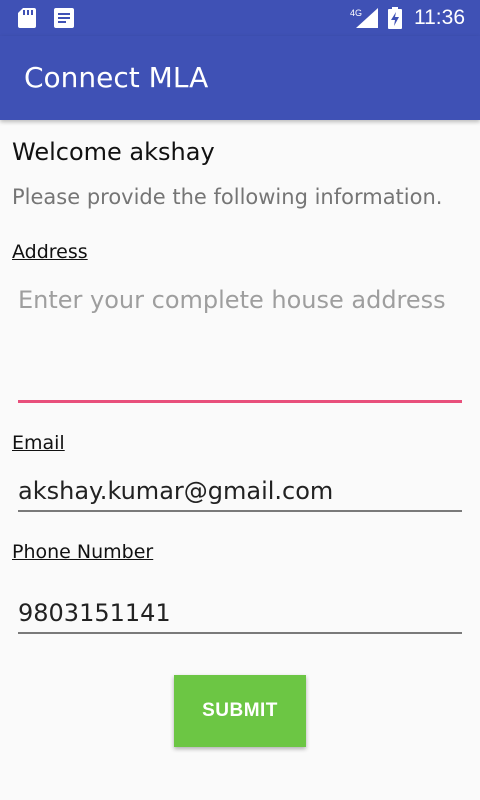  Describe the element at coordinates (364, 18) in the screenshot. I see `signal-icon: 4G` at that location.